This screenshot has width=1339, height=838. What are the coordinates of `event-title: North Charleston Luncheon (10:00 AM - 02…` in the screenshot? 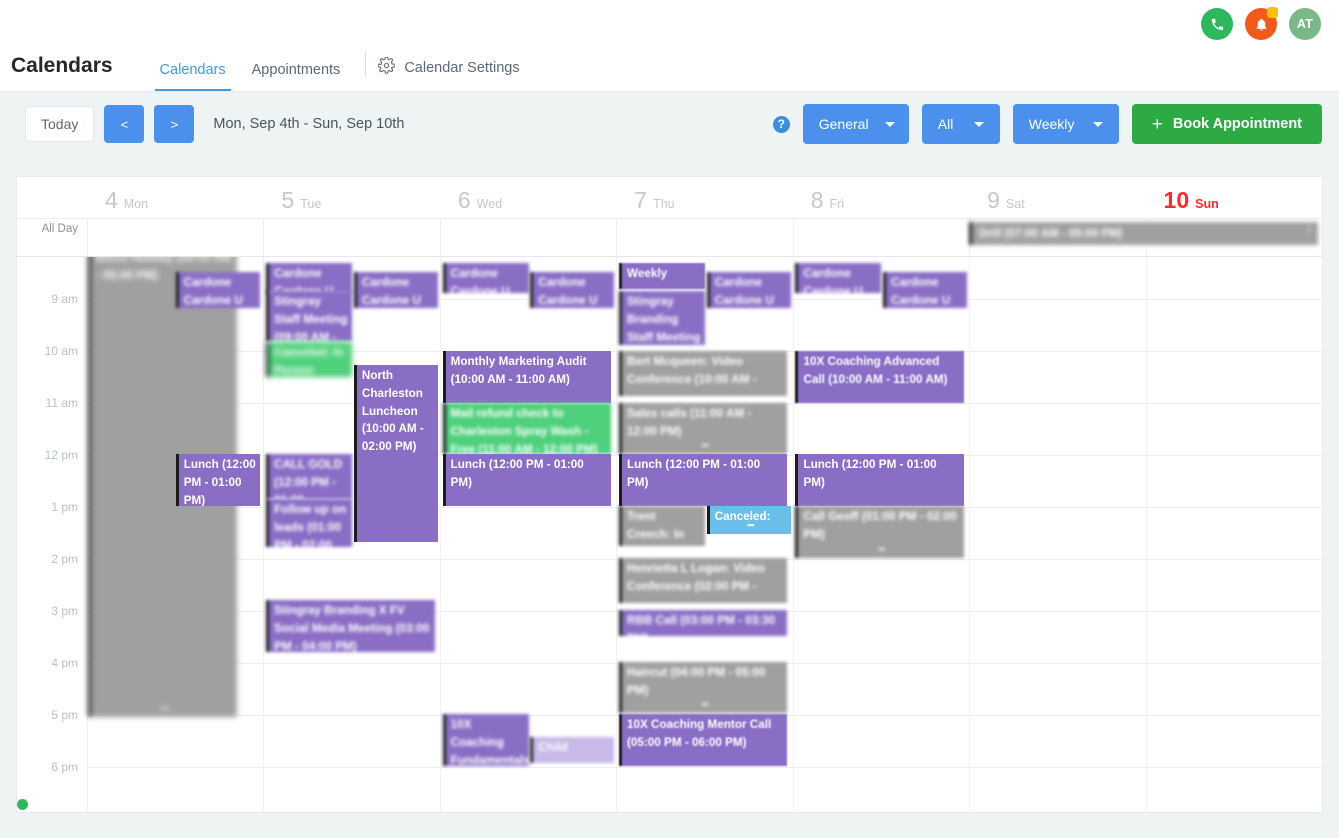 It's located at (392, 411).